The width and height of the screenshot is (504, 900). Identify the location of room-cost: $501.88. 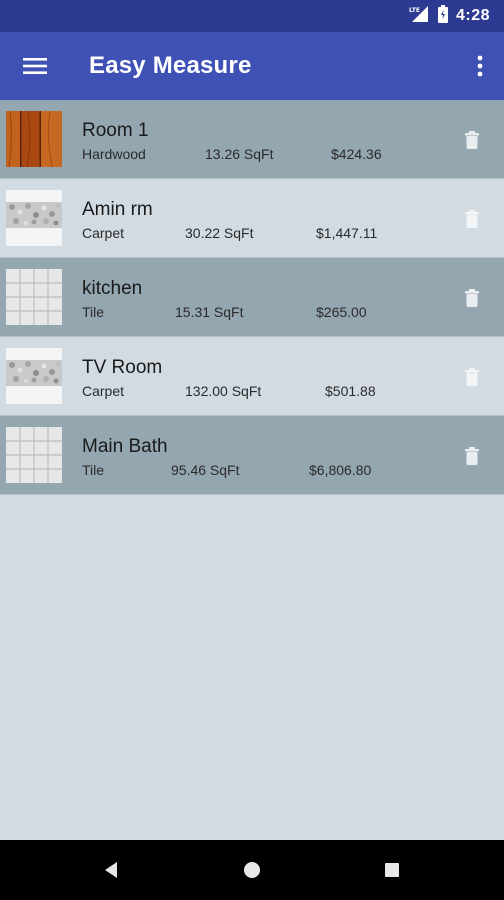
(350, 391).